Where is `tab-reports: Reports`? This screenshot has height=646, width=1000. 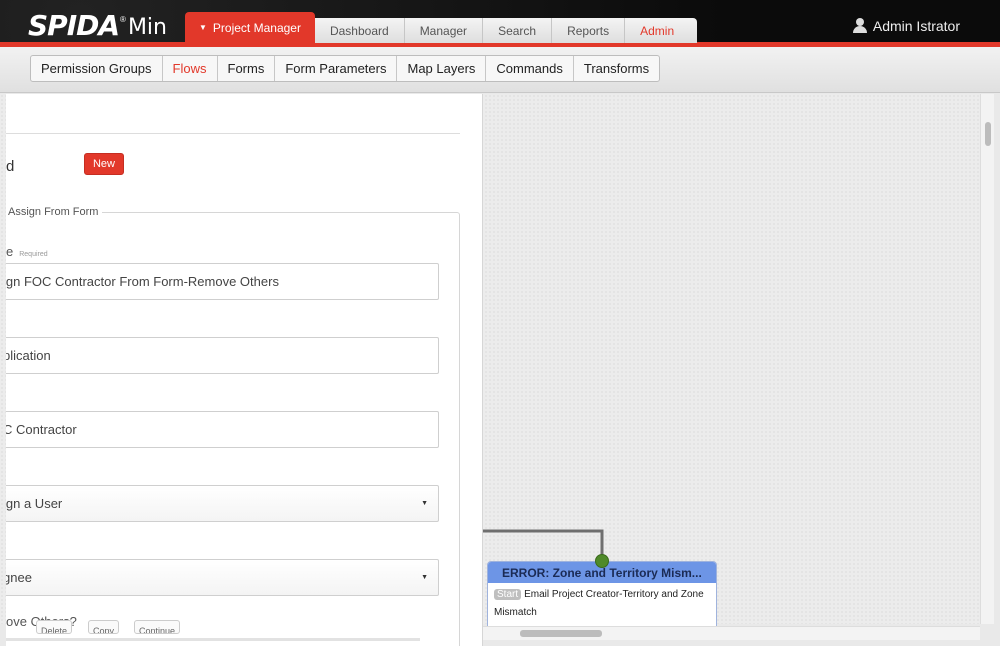
tab-reports: Reports is located at coordinates (589, 30).